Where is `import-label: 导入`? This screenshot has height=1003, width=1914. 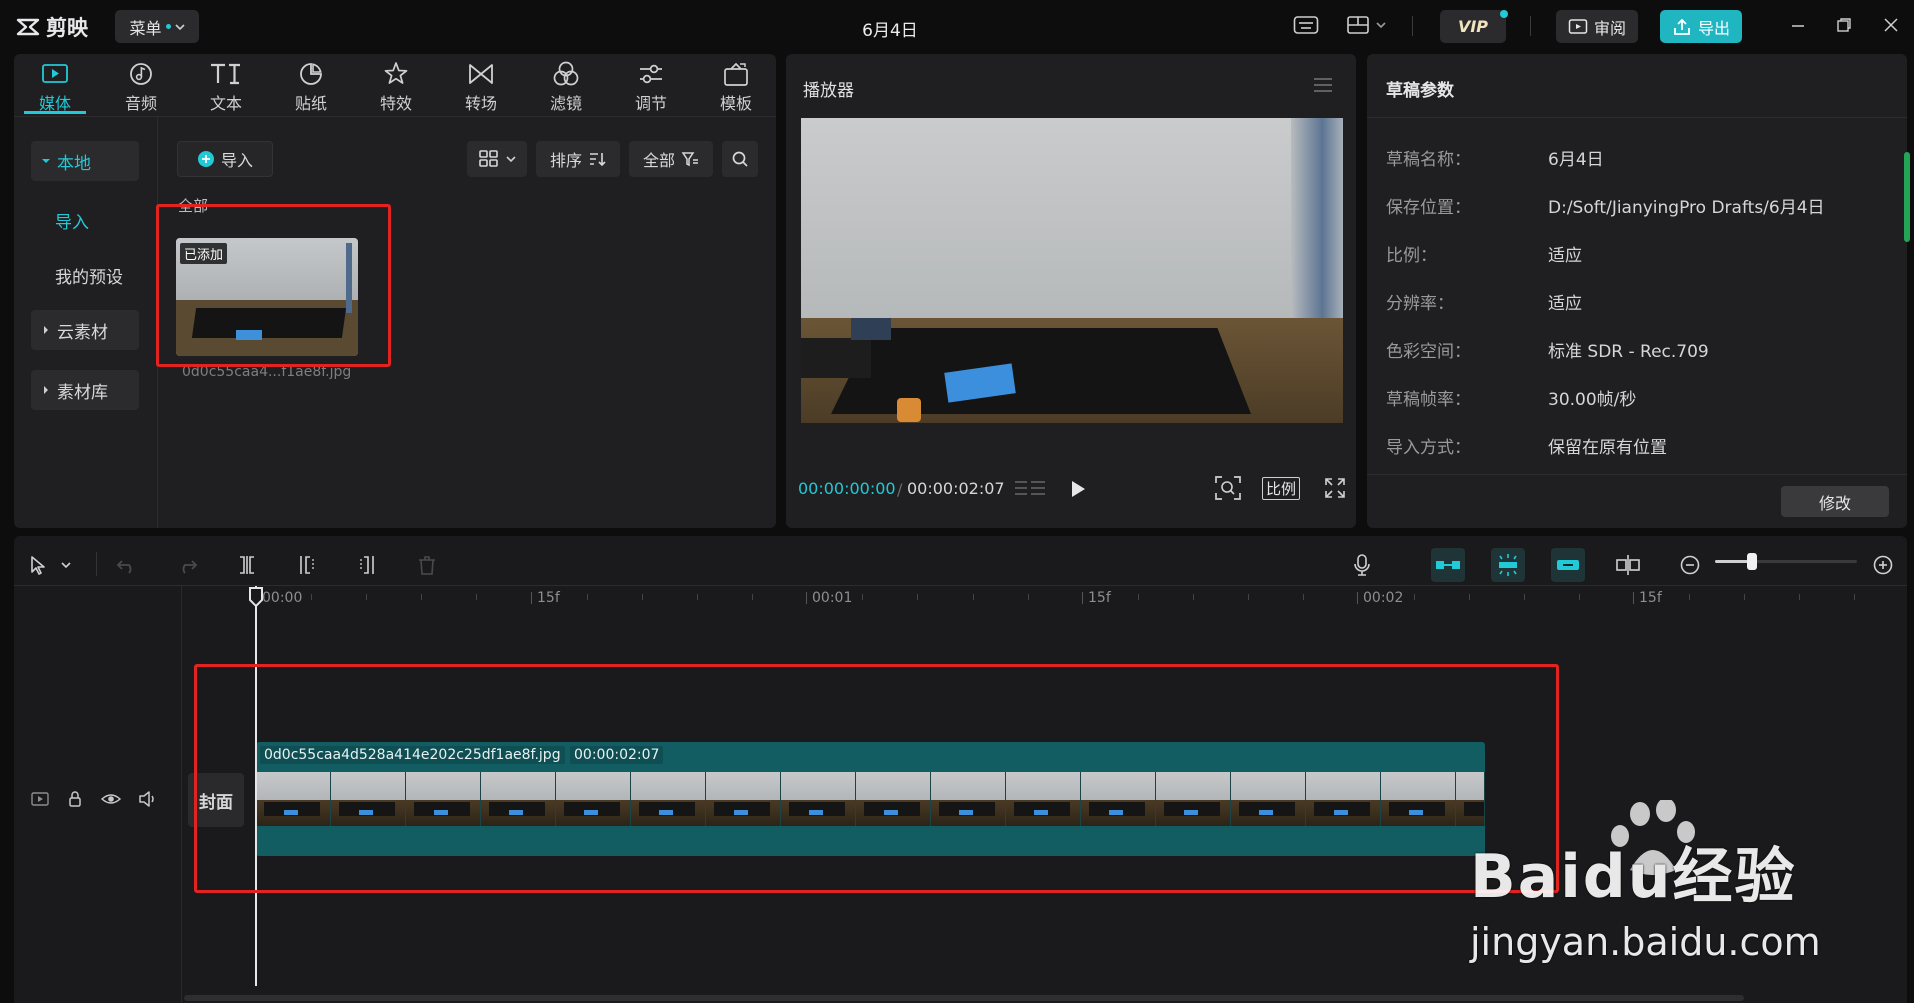
import-label: 导入 is located at coordinates (236, 160).